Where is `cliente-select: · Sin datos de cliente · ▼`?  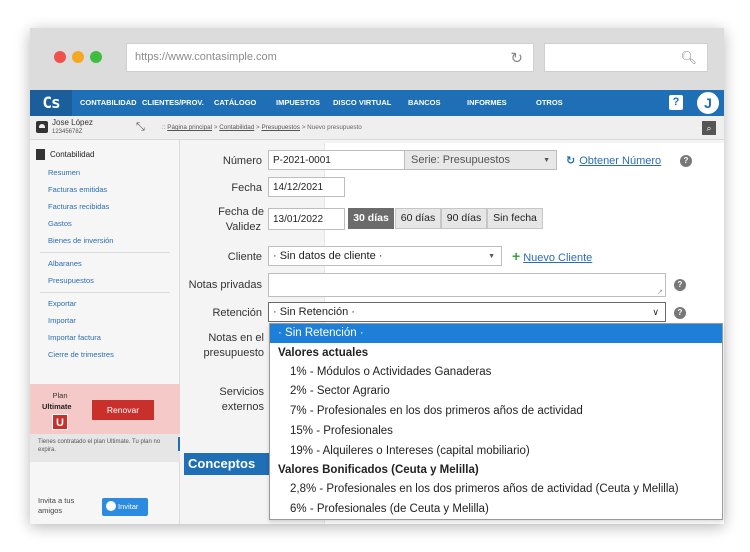
cliente-select: · Sin datos de cliente · ▼ is located at coordinates (385, 256).